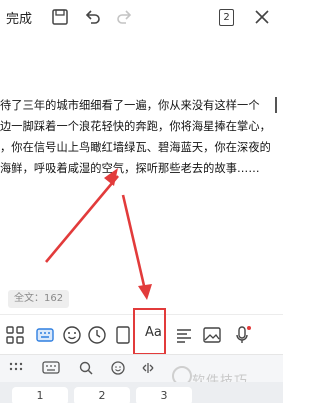 This screenshot has height=405, width=320. What do you see at coordinates (164, 396) in the screenshot?
I see `key-3: 3` at bounding box center [164, 396].